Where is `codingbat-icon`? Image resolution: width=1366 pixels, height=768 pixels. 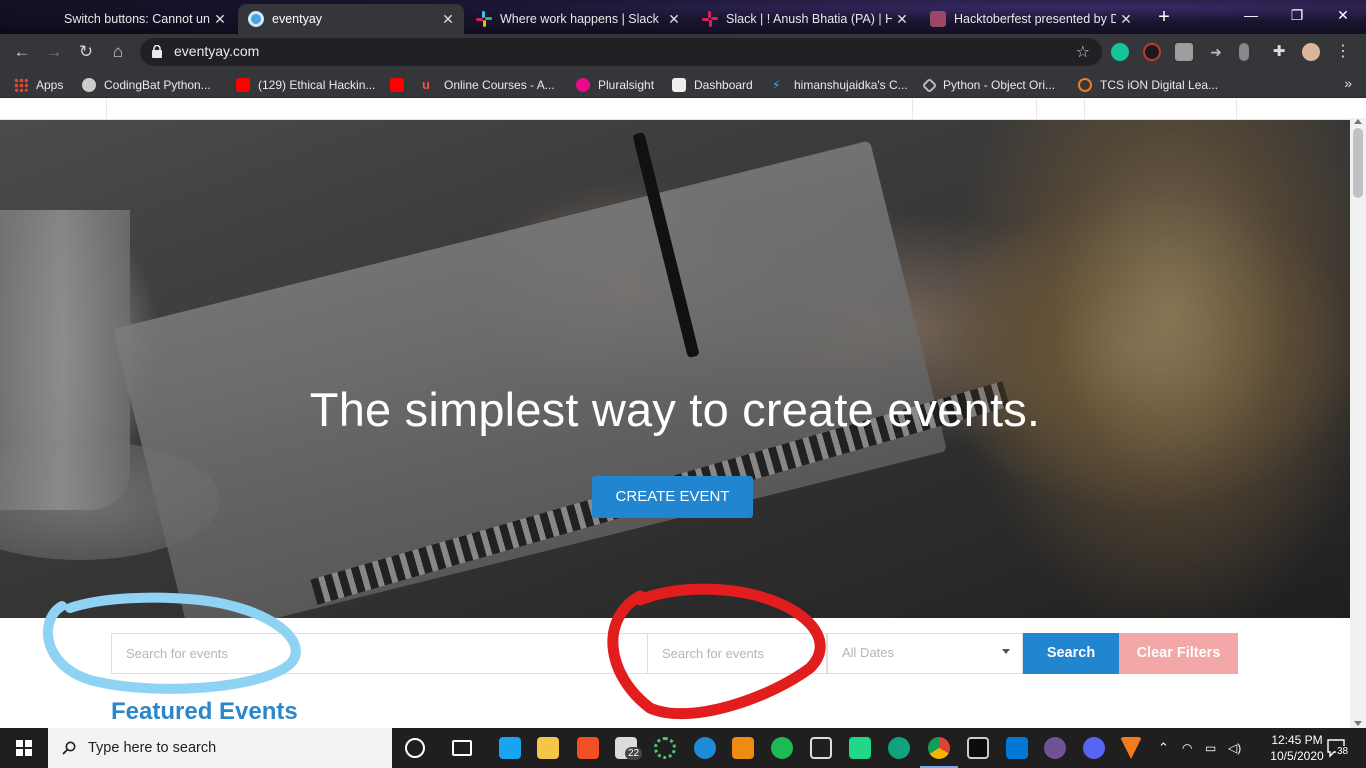
codingbat-icon is located at coordinates (89, 85).